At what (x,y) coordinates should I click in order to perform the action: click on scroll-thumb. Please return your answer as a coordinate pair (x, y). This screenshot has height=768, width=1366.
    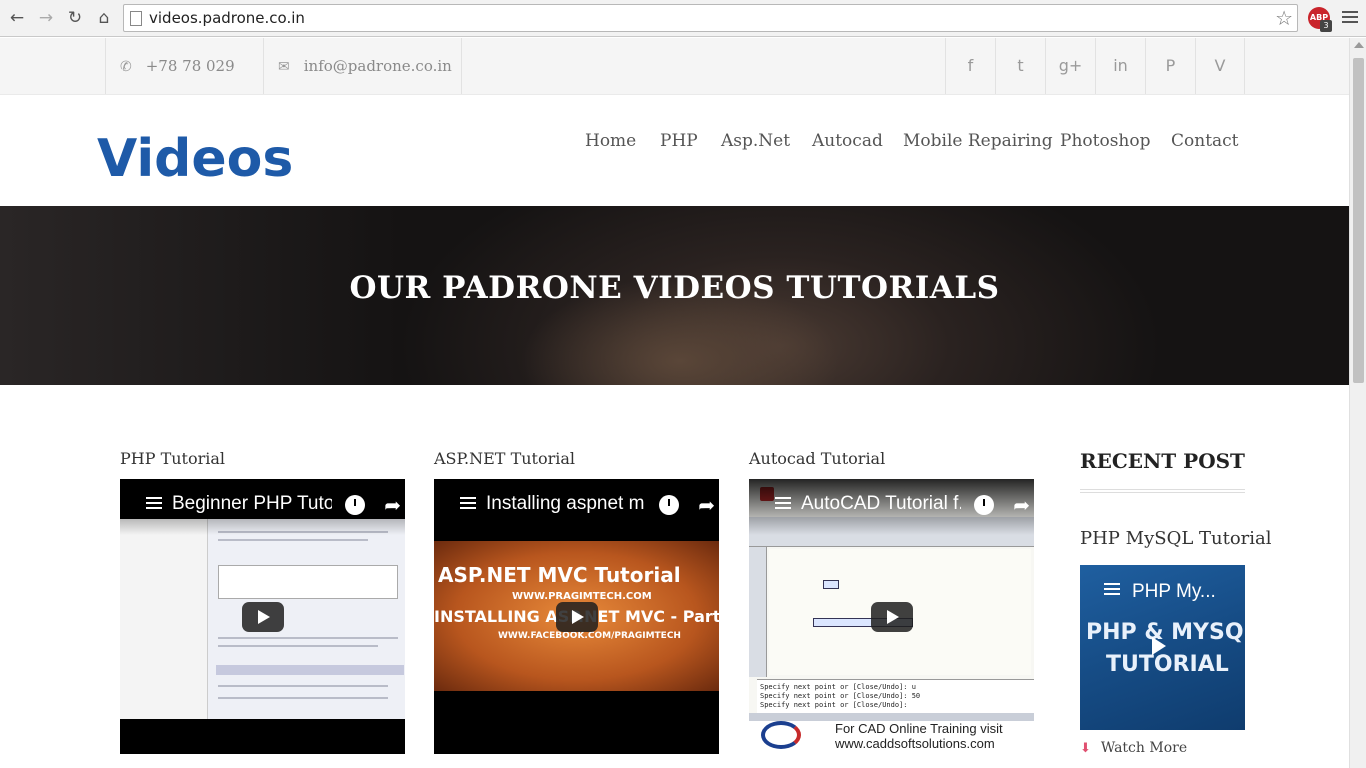
    Looking at the image, I should click on (1358, 220).